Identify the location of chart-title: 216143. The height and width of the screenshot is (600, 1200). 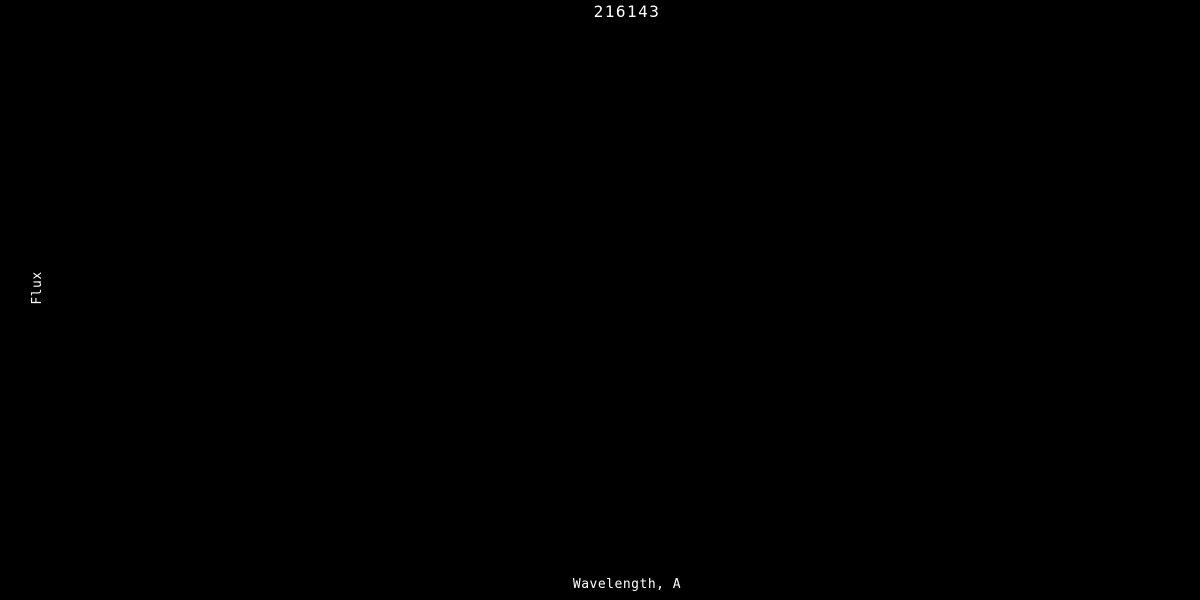
(627, 11).